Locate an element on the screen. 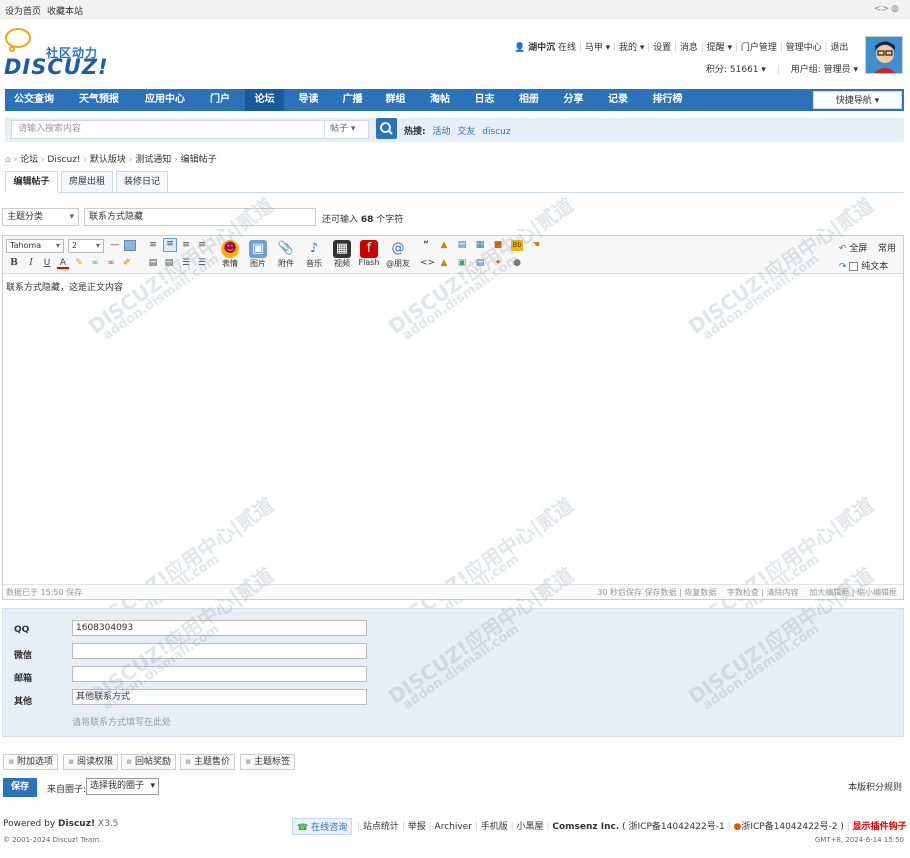 This screenshot has width=910, height=858. points-rules-link: 本版积分规则 is located at coordinates (875, 786).